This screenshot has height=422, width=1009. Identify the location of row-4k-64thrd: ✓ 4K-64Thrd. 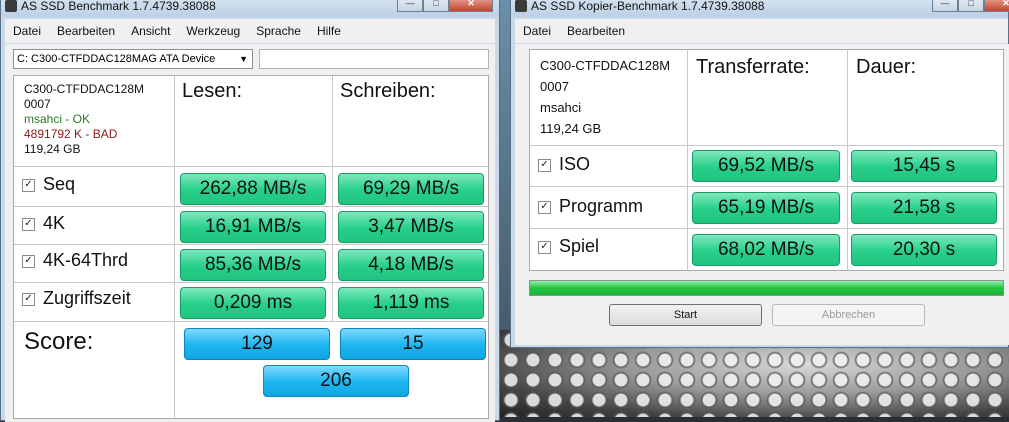
(75, 260).